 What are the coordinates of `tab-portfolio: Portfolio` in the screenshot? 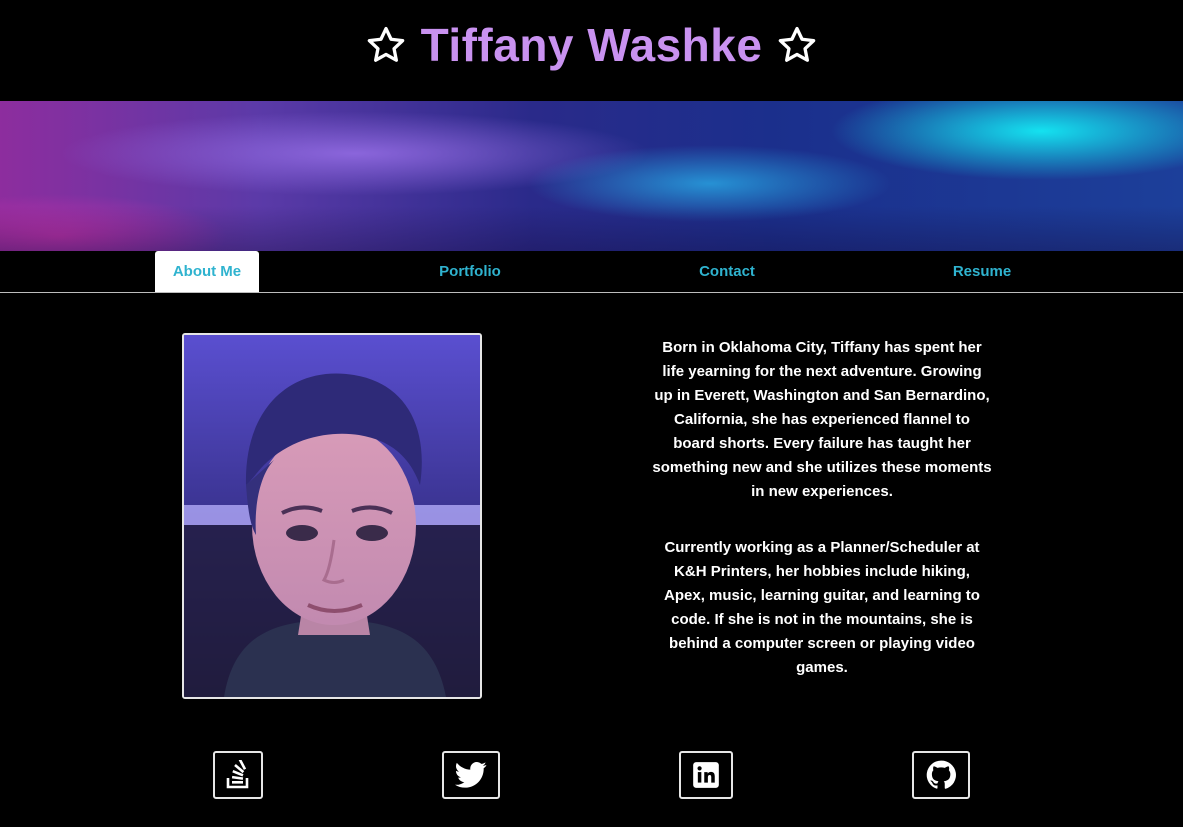 It's located at (470, 271).